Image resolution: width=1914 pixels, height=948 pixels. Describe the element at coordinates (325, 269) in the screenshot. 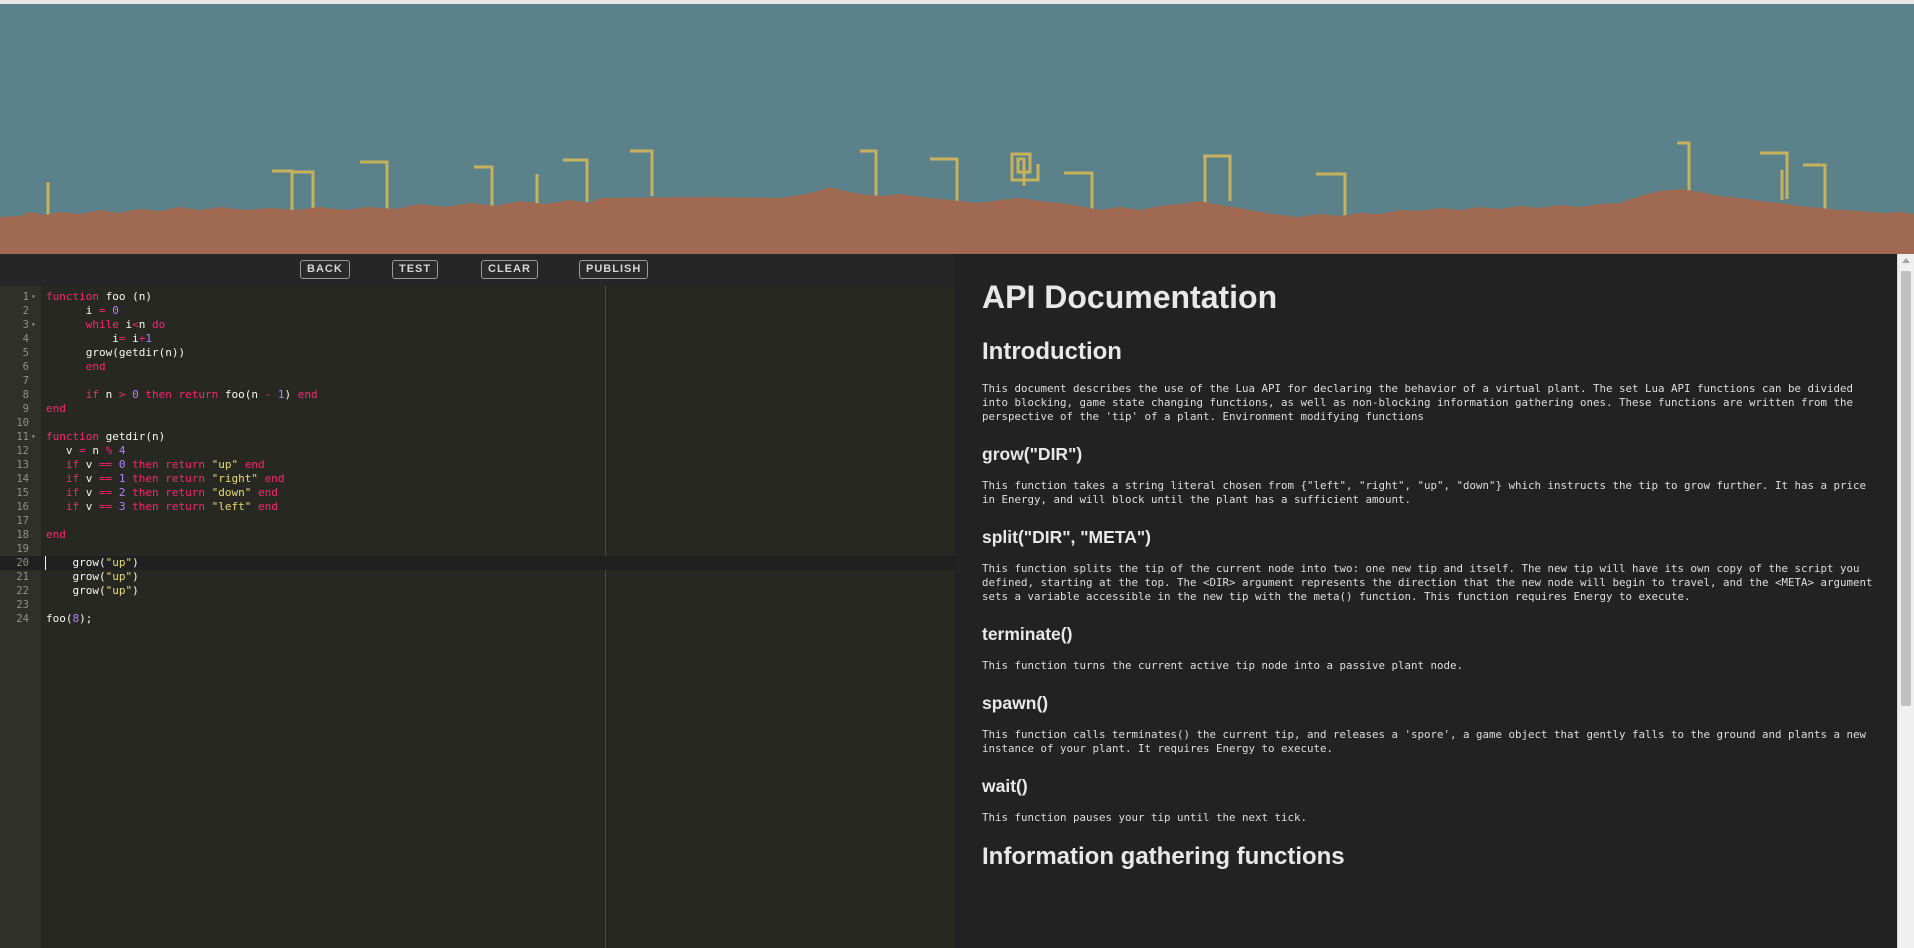

I see `back-button: BACK` at that location.